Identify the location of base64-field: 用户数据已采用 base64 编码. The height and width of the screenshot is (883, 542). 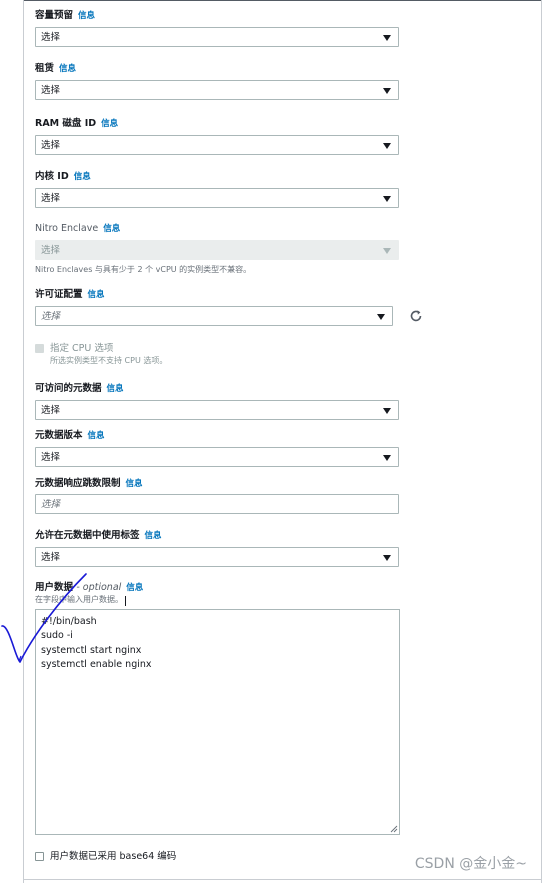
(113, 857).